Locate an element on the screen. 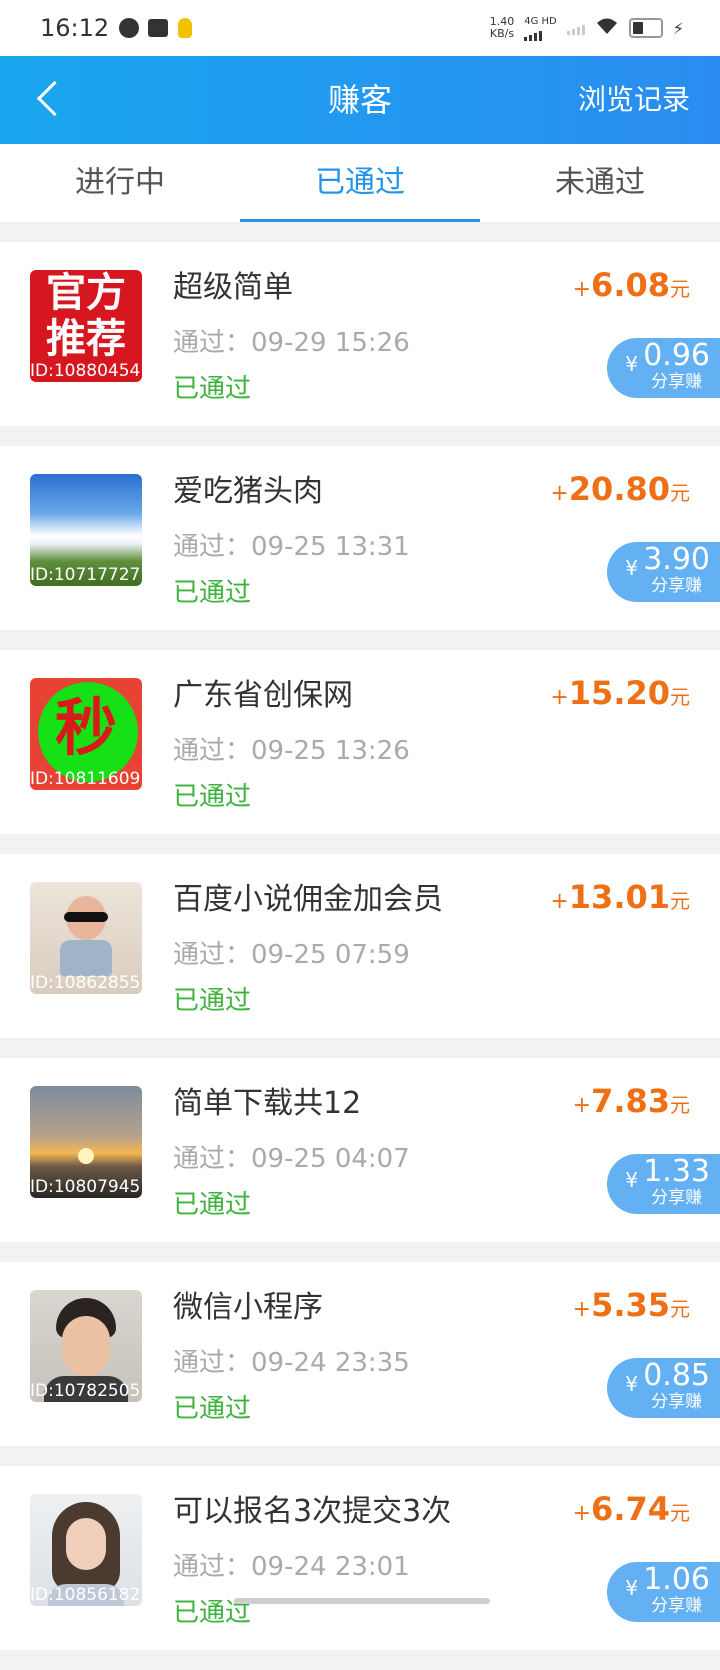 The height and width of the screenshot is (1670, 720). thumbnail-figure-body is located at coordinates (86, 958).